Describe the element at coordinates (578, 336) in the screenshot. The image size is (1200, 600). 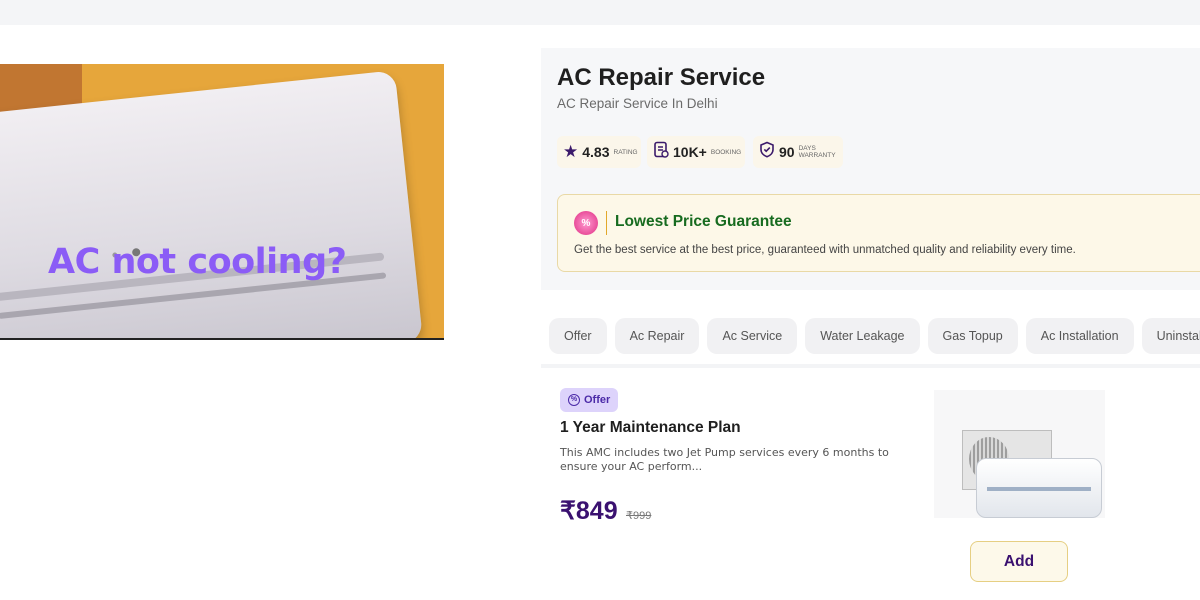
I see `tab-offer: Offer` at that location.